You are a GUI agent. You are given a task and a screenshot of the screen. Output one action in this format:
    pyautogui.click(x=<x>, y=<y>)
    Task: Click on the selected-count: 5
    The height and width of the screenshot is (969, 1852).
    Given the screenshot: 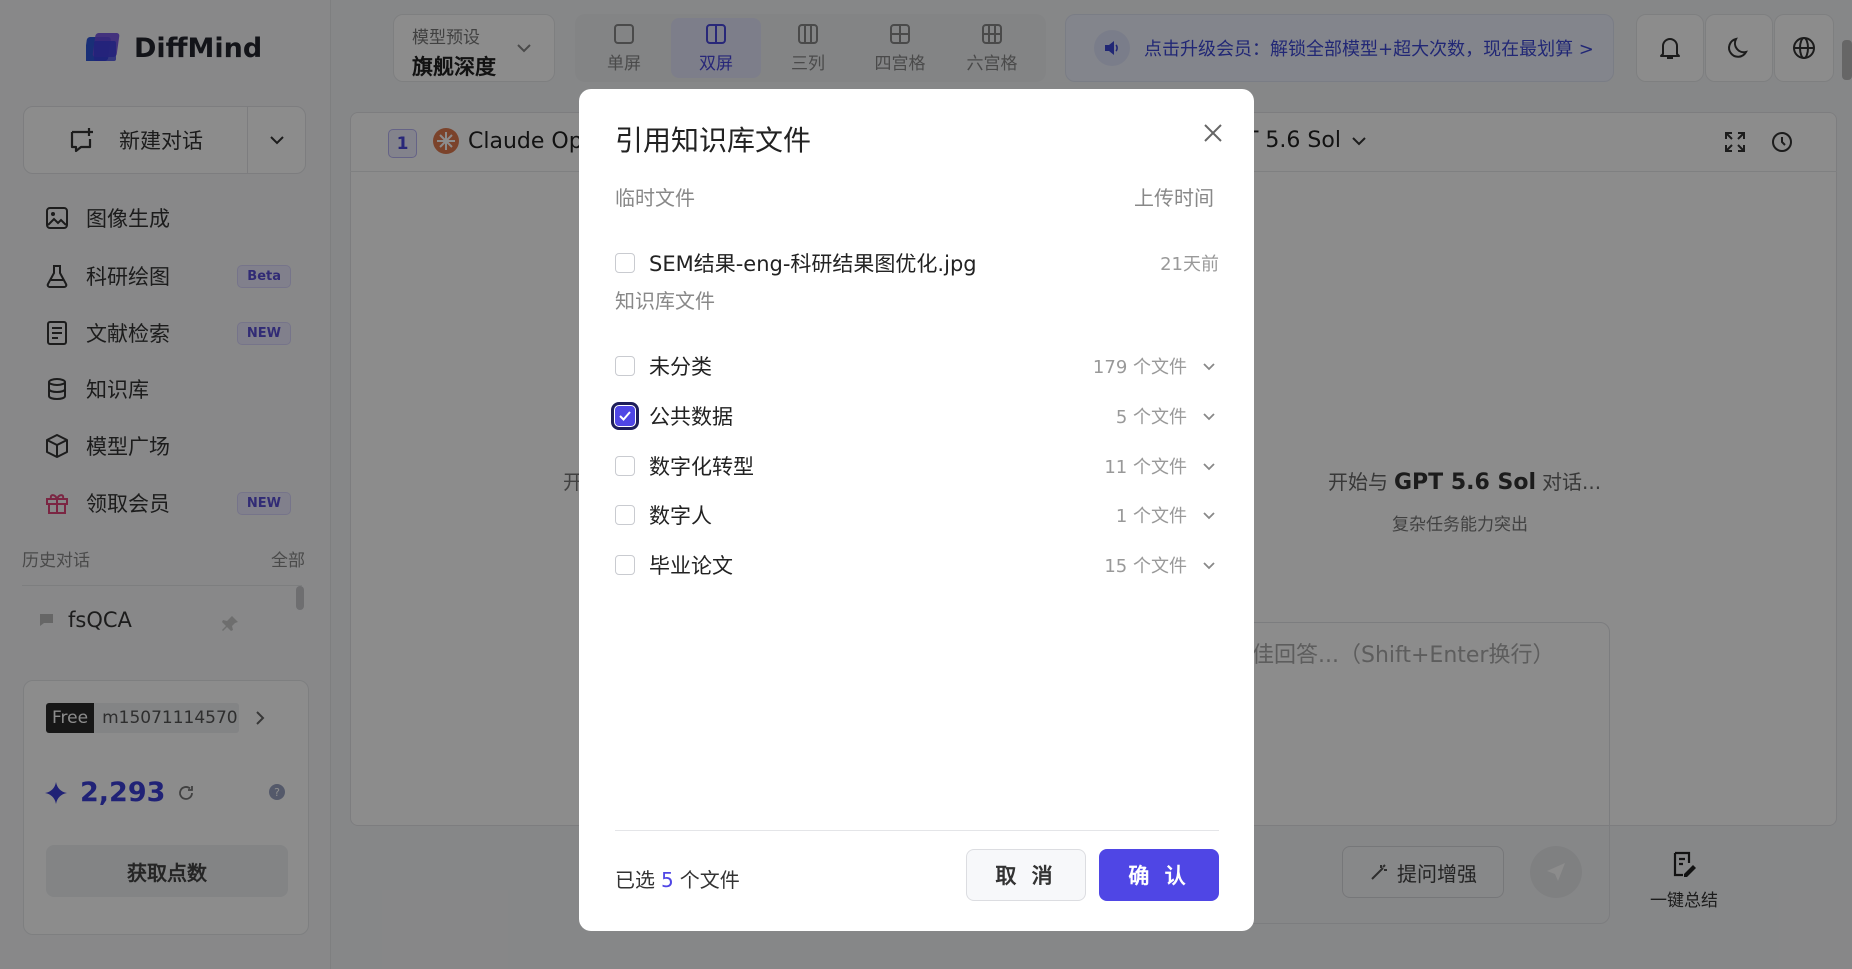 What is the action you would take?
    pyautogui.click(x=667, y=880)
    